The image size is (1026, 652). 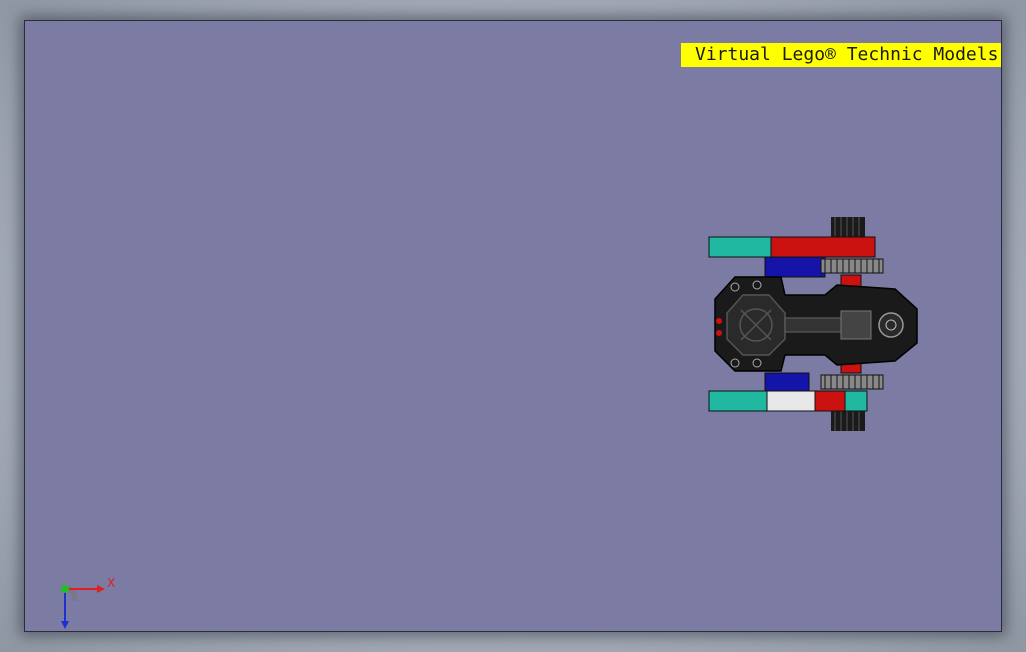 What do you see at coordinates (791, 401) in the screenshot?
I see `beam-white-bottom` at bounding box center [791, 401].